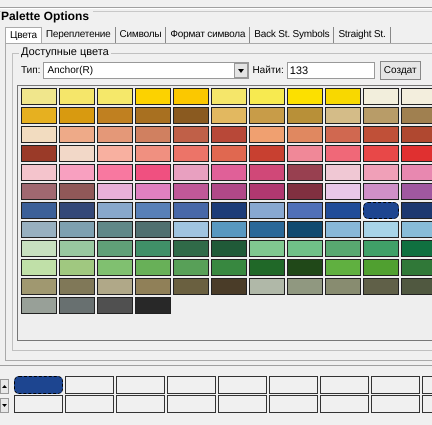 The height and width of the screenshot is (425, 432). I want to click on create-button: Создат, so click(400, 70).